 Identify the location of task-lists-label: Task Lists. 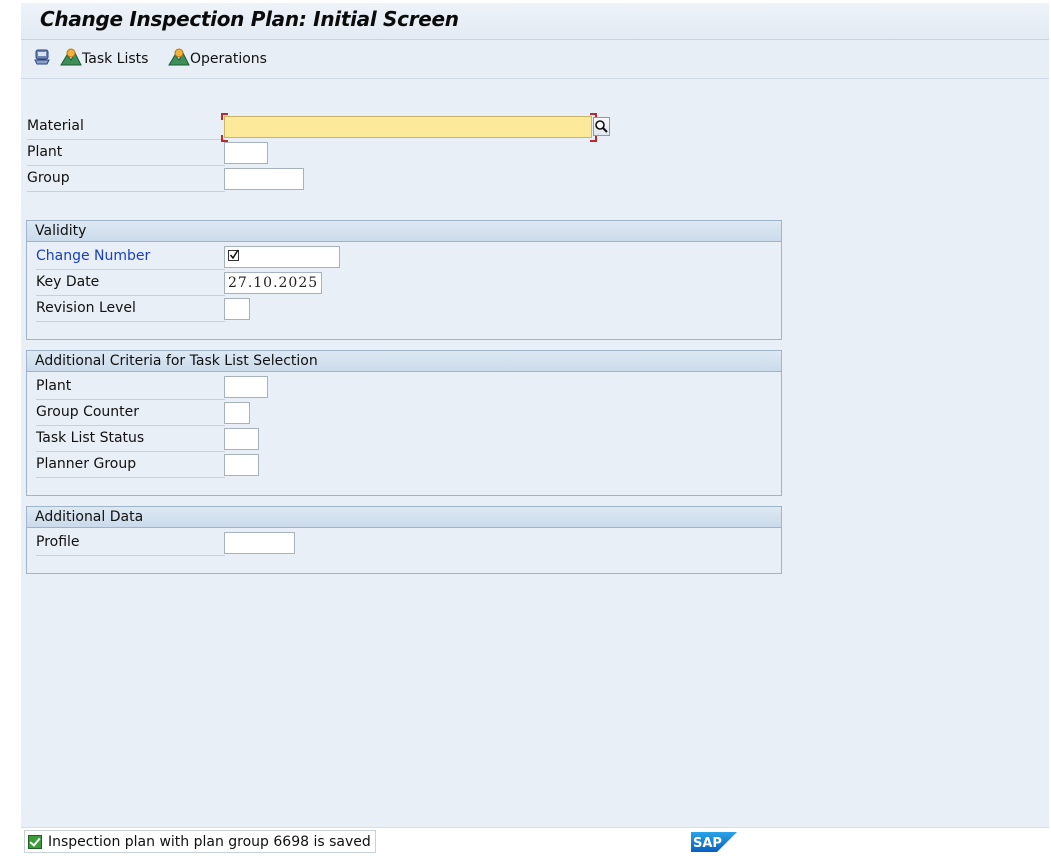
(115, 59).